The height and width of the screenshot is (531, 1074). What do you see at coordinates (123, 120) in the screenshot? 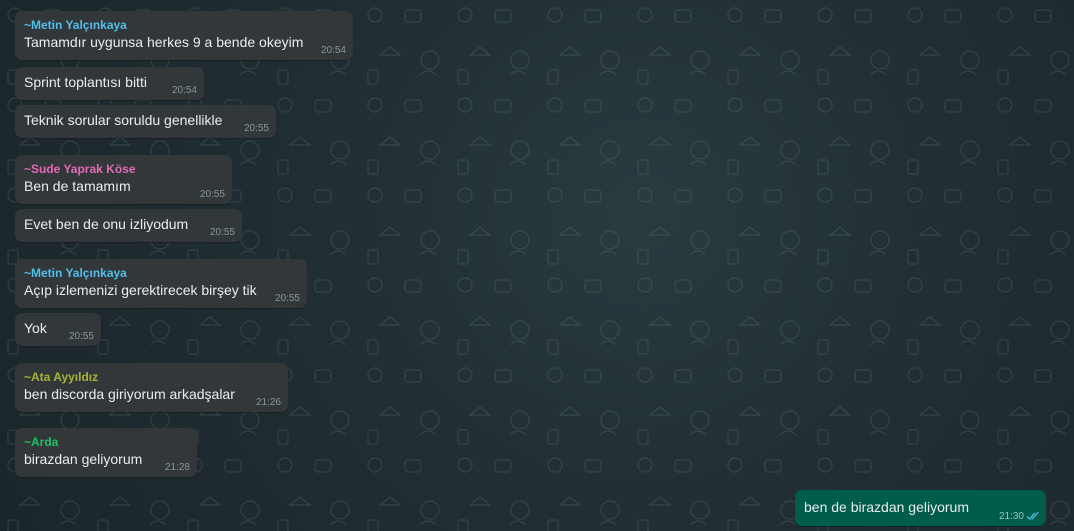
I see `message-text: Teknik sorular soruldu genellikle` at bounding box center [123, 120].